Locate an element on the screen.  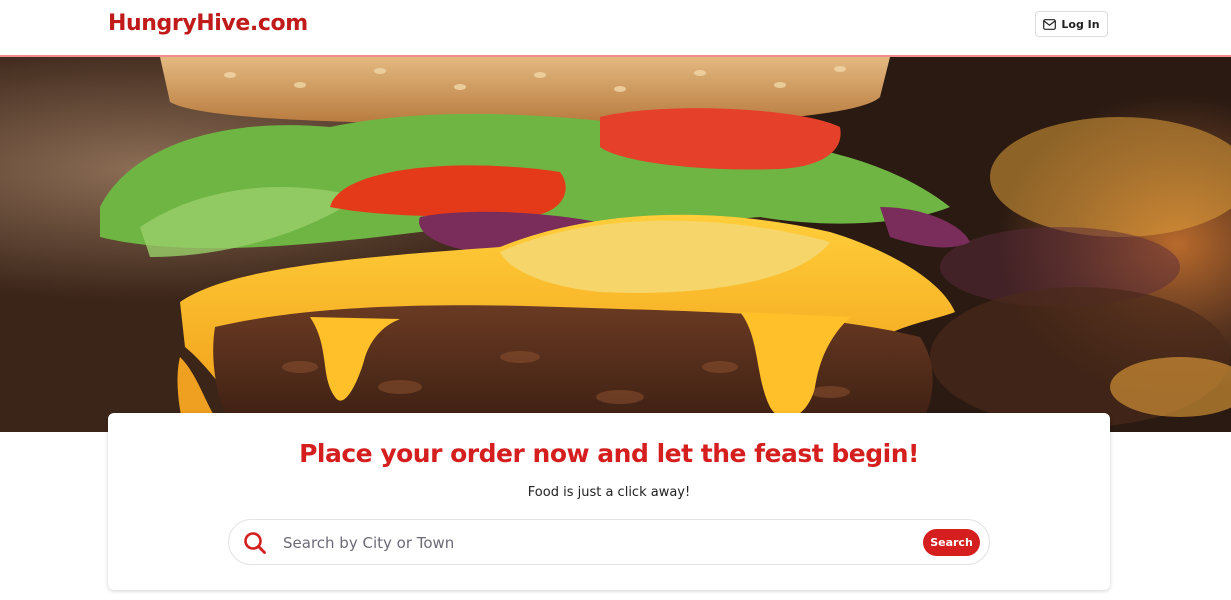
search-icon is located at coordinates (255, 545).